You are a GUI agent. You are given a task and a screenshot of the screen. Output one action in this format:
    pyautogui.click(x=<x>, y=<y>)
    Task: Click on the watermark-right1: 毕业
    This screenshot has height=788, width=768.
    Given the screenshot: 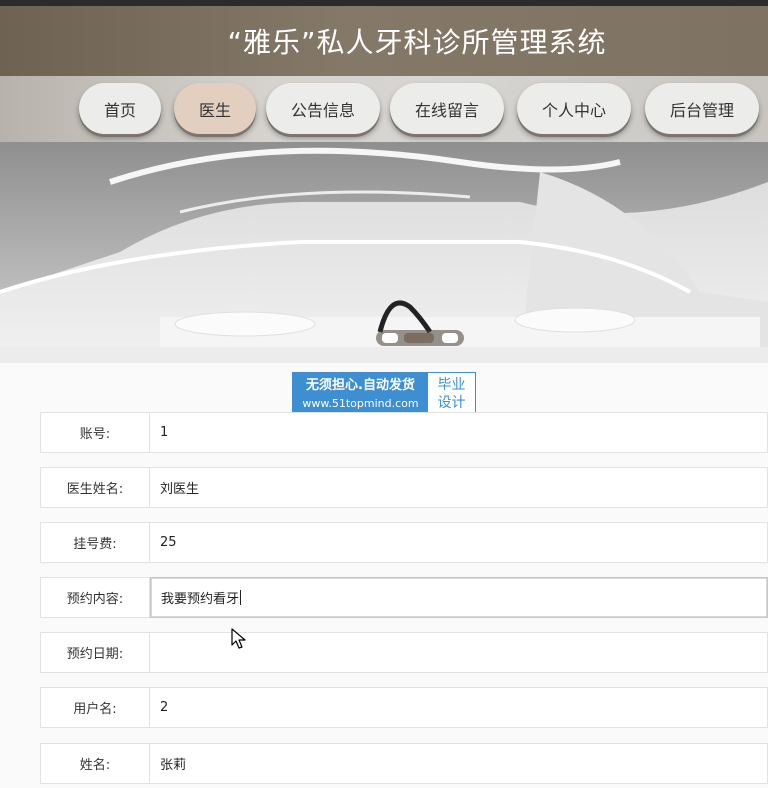 What is the action you would take?
    pyautogui.click(x=451, y=385)
    